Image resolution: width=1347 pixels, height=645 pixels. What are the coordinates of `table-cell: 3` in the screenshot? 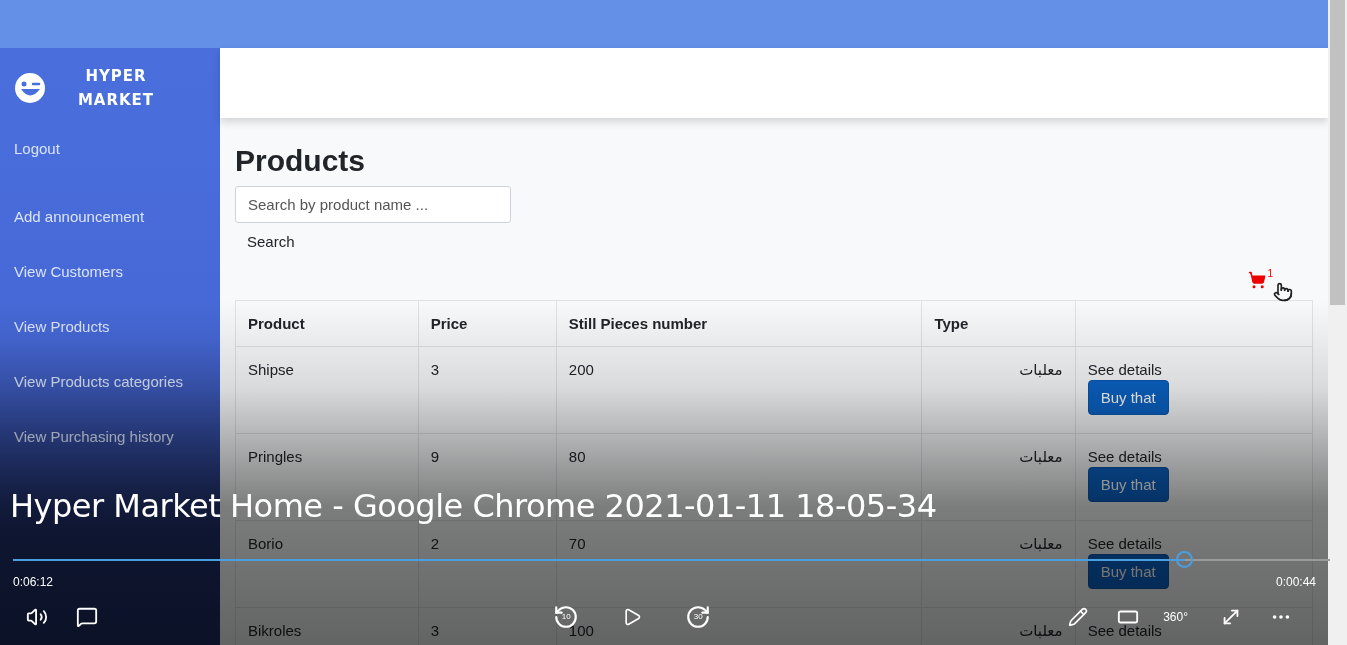 It's located at (487, 390).